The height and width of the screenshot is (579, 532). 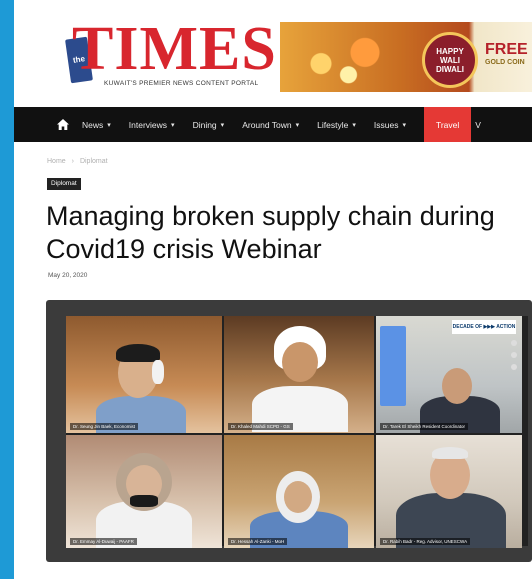 I want to click on category-badge: Diplomat, so click(x=64, y=184).